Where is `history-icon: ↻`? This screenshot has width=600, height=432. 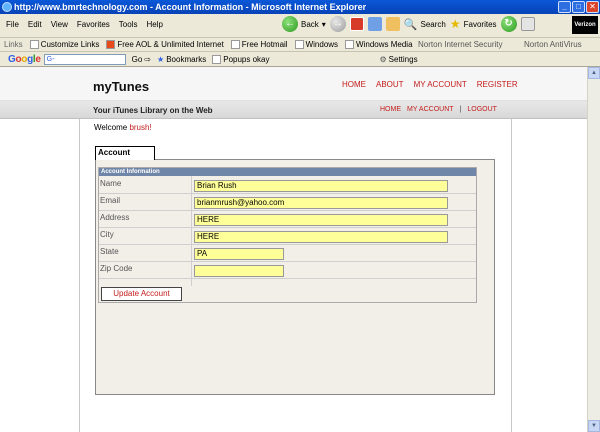
history-icon: ↻ is located at coordinates (508, 24).